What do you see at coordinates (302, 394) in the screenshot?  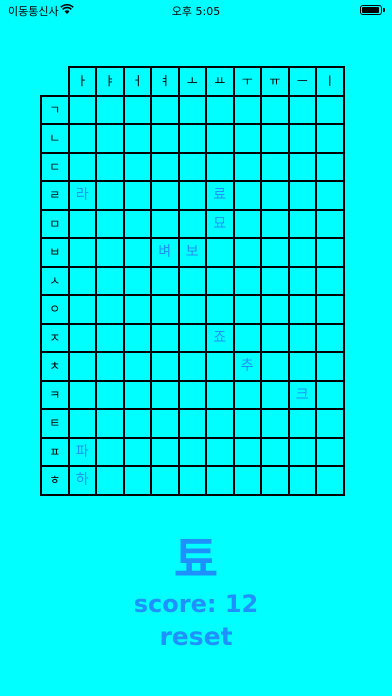 I see `grid-cell: 크` at bounding box center [302, 394].